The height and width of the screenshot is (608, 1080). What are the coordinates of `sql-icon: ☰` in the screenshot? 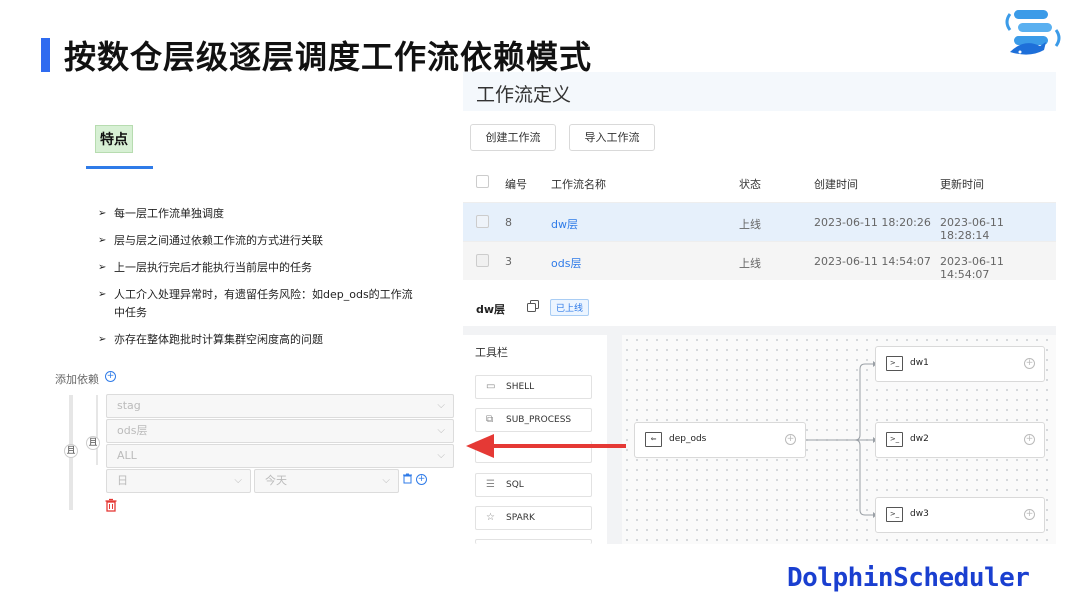 It's located at (490, 484).